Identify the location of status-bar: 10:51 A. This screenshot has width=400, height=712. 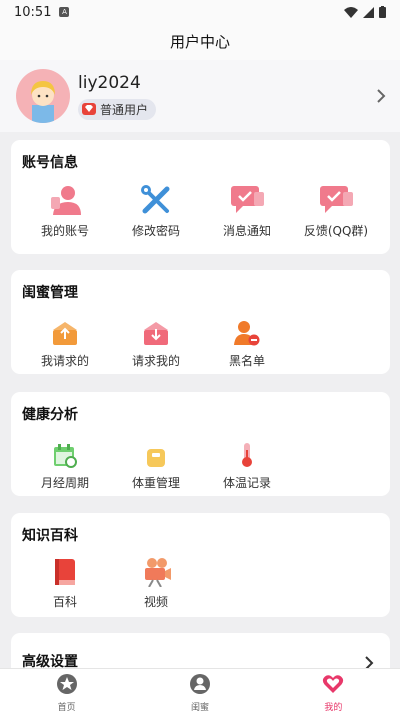
(200, 12).